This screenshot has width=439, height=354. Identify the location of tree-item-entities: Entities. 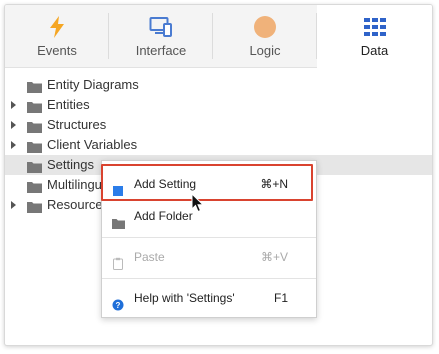
(218, 105).